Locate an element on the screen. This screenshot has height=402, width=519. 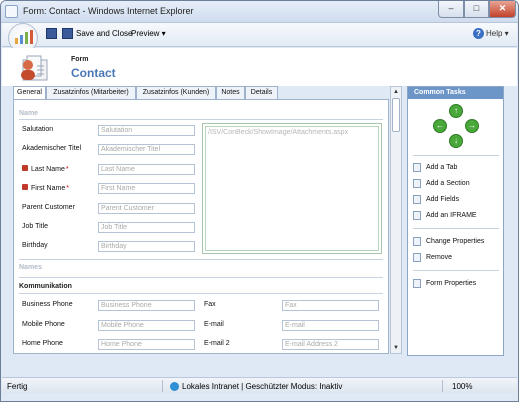
add-tab-link: Add a Tab is located at coordinates (456, 168).